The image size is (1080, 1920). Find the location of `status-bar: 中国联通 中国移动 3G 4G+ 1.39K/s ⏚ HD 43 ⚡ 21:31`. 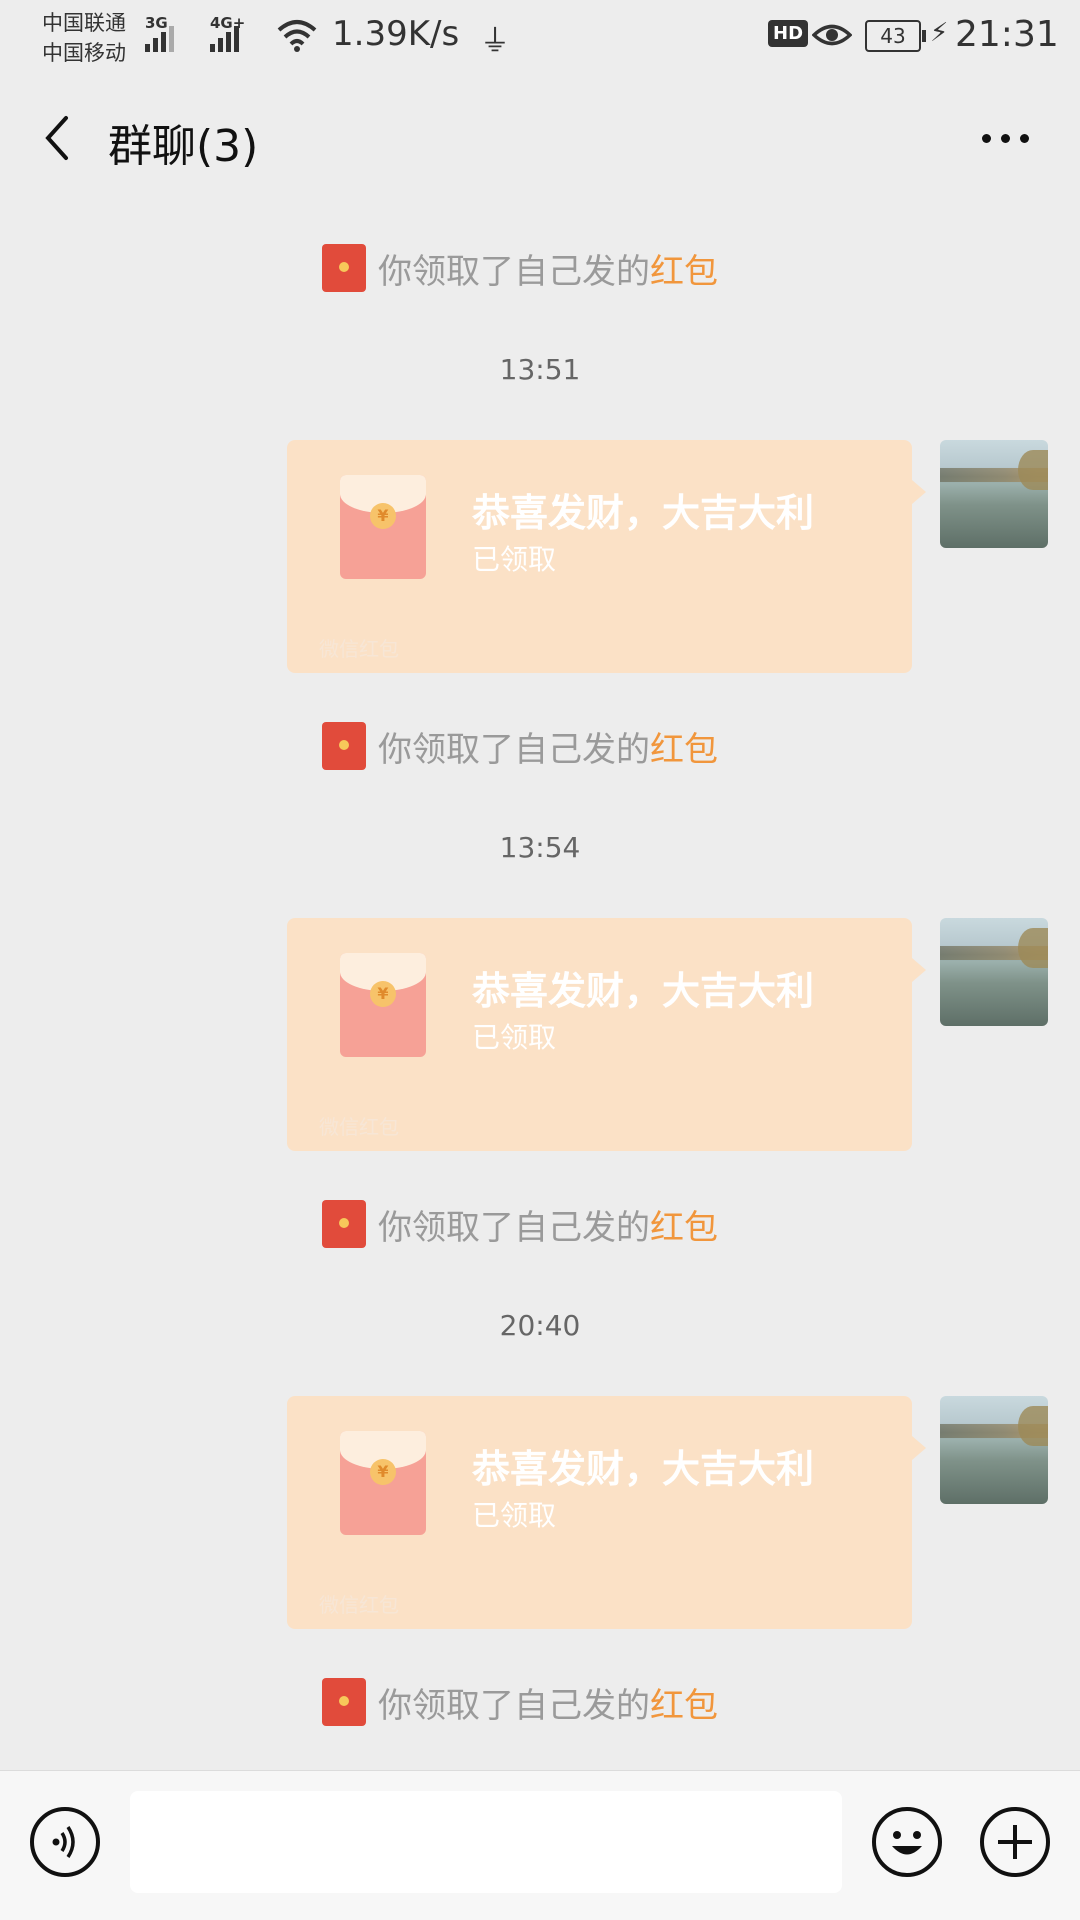

status-bar: 中国联通 中国移动 3G 4G+ 1.39K/s ⏚ HD 43 ⚡ 21:31 is located at coordinates (540, 40).